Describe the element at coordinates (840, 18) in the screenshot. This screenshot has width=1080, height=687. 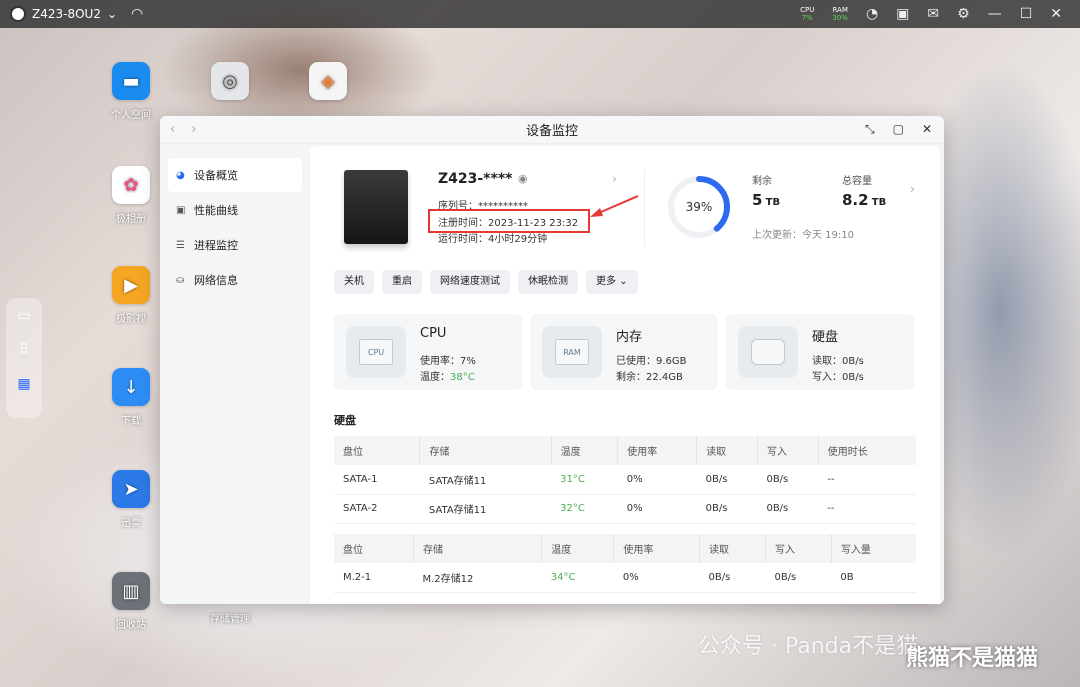
I see `ram-meter-value: 30%` at that location.